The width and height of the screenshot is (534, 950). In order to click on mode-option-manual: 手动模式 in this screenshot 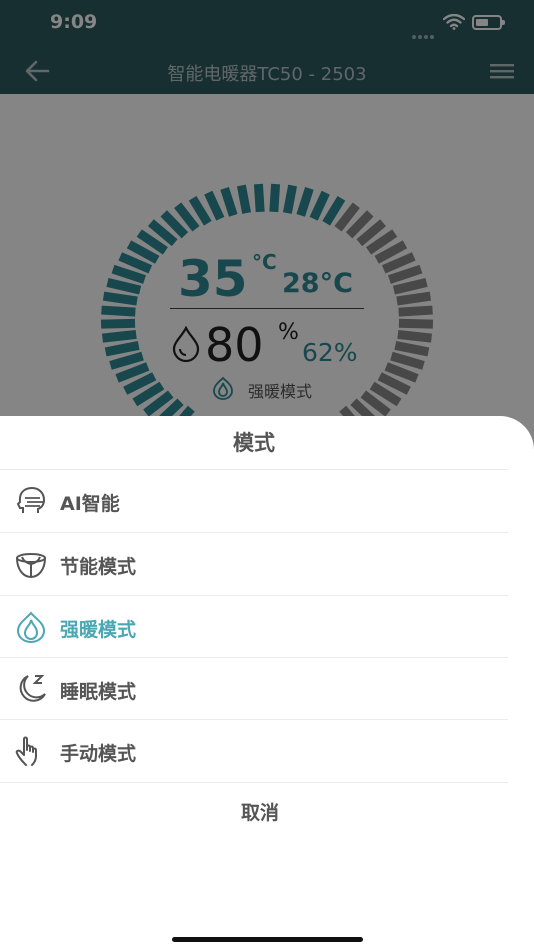, I will do `click(254, 751)`.